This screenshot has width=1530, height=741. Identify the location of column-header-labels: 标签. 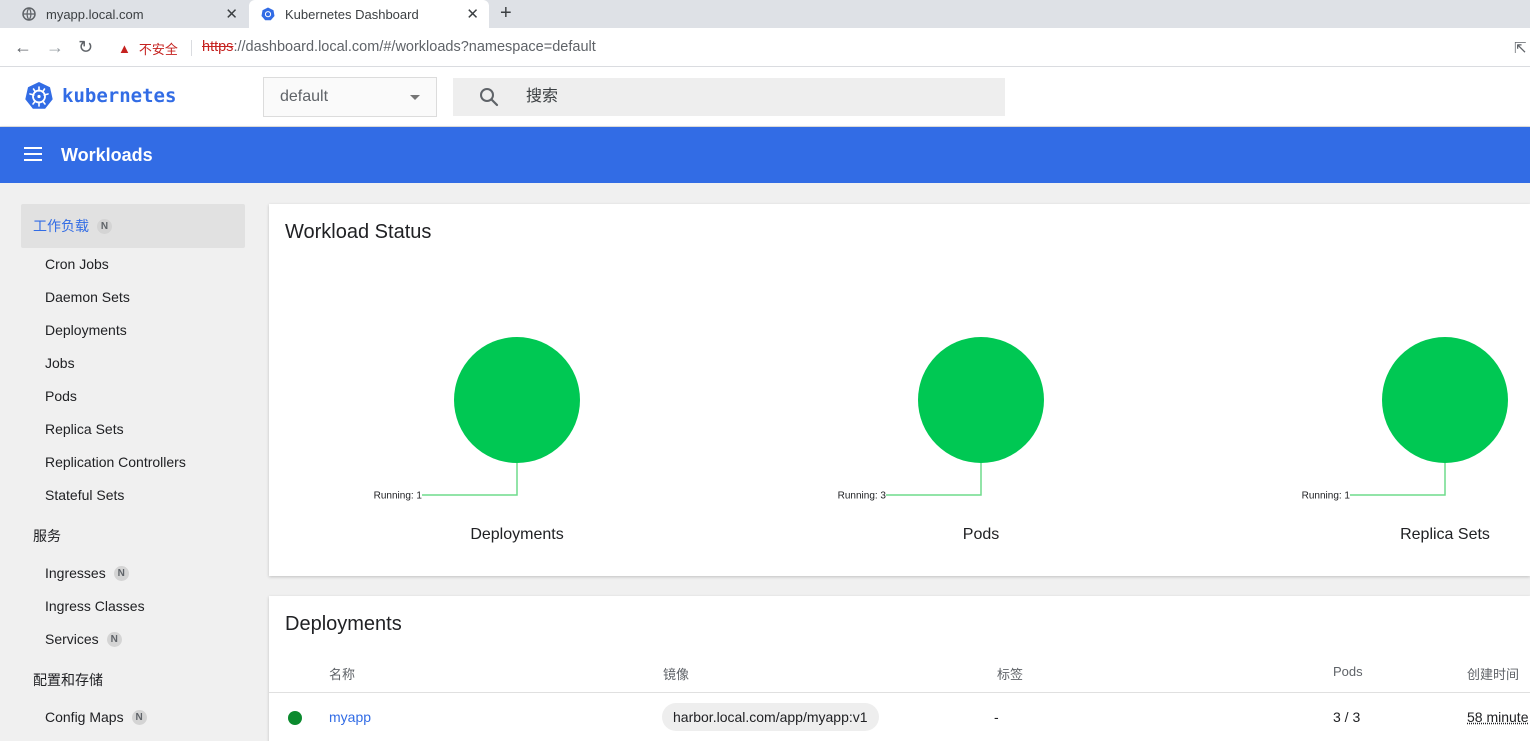
(1010, 674).